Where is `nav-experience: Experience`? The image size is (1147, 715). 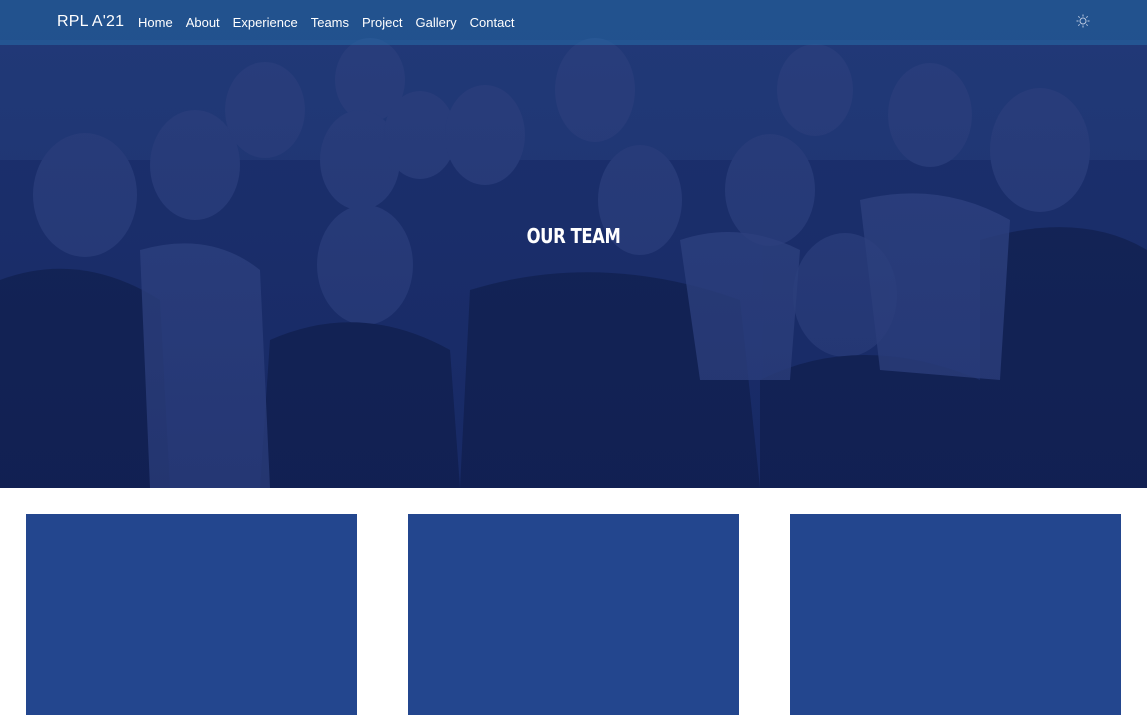
nav-experience: Experience is located at coordinates (265, 22).